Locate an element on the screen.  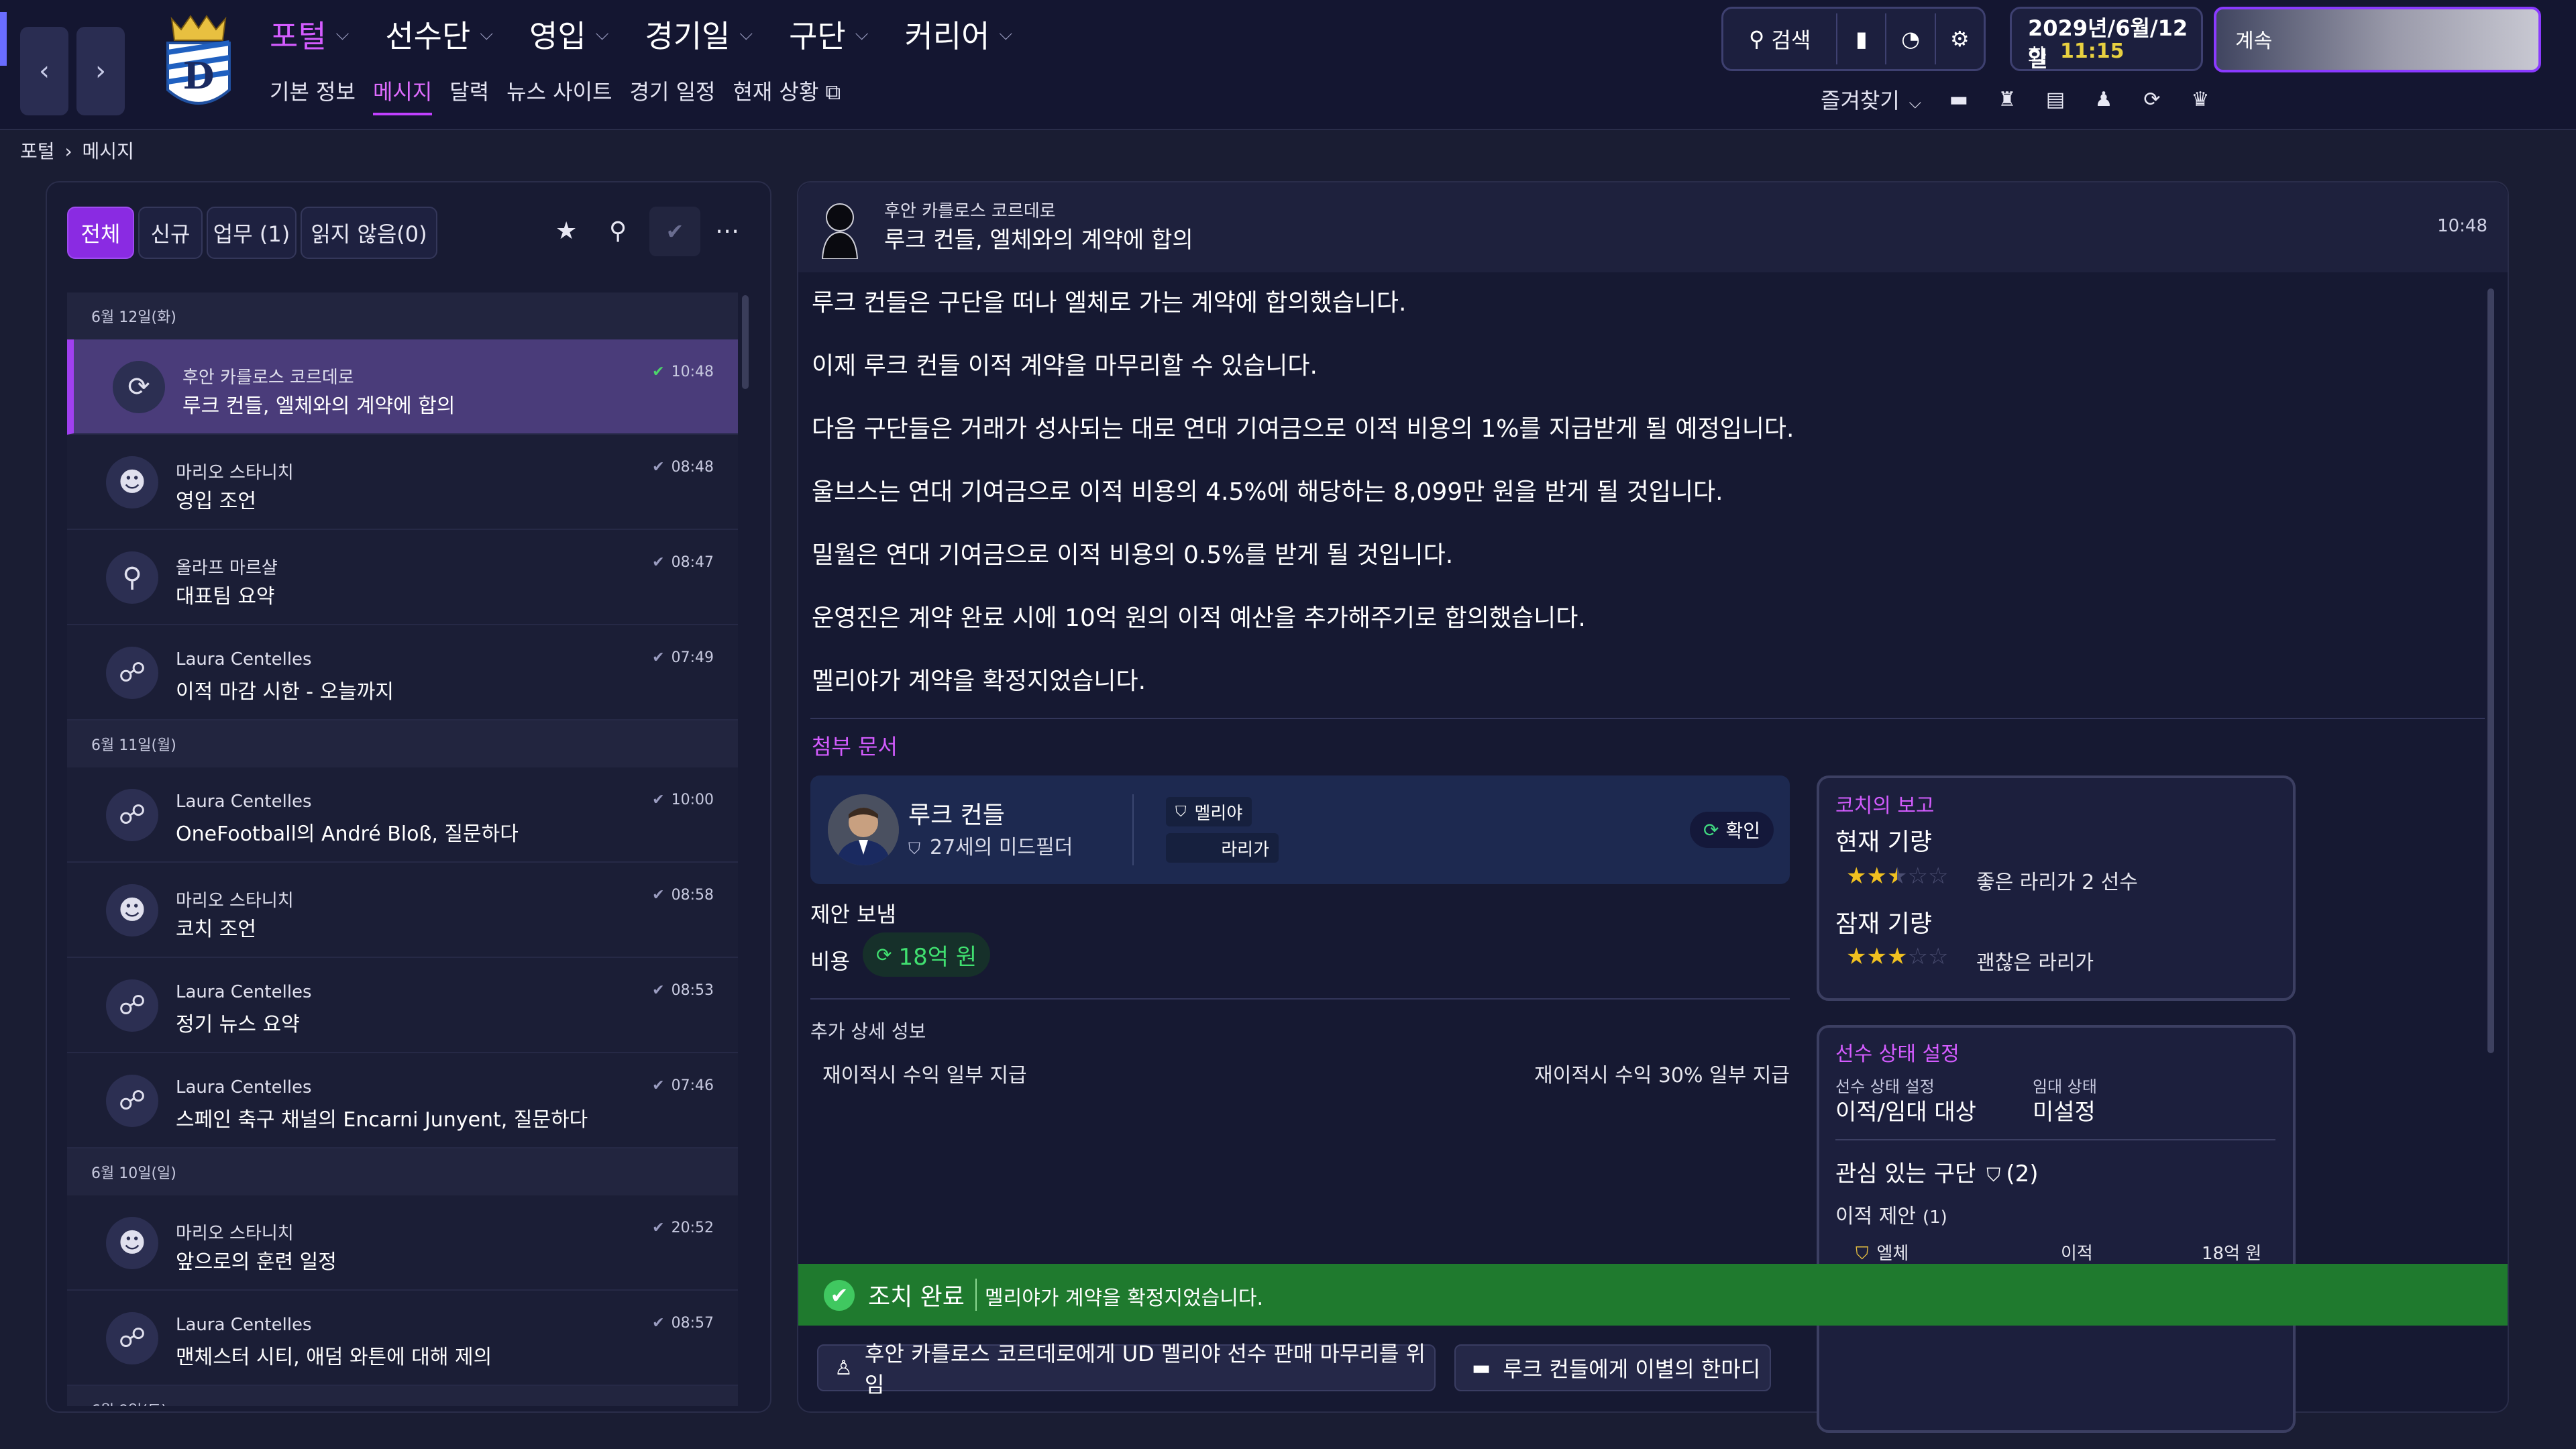
current-ability-stars: ★★★☆☆ is located at coordinates (1897, 876).